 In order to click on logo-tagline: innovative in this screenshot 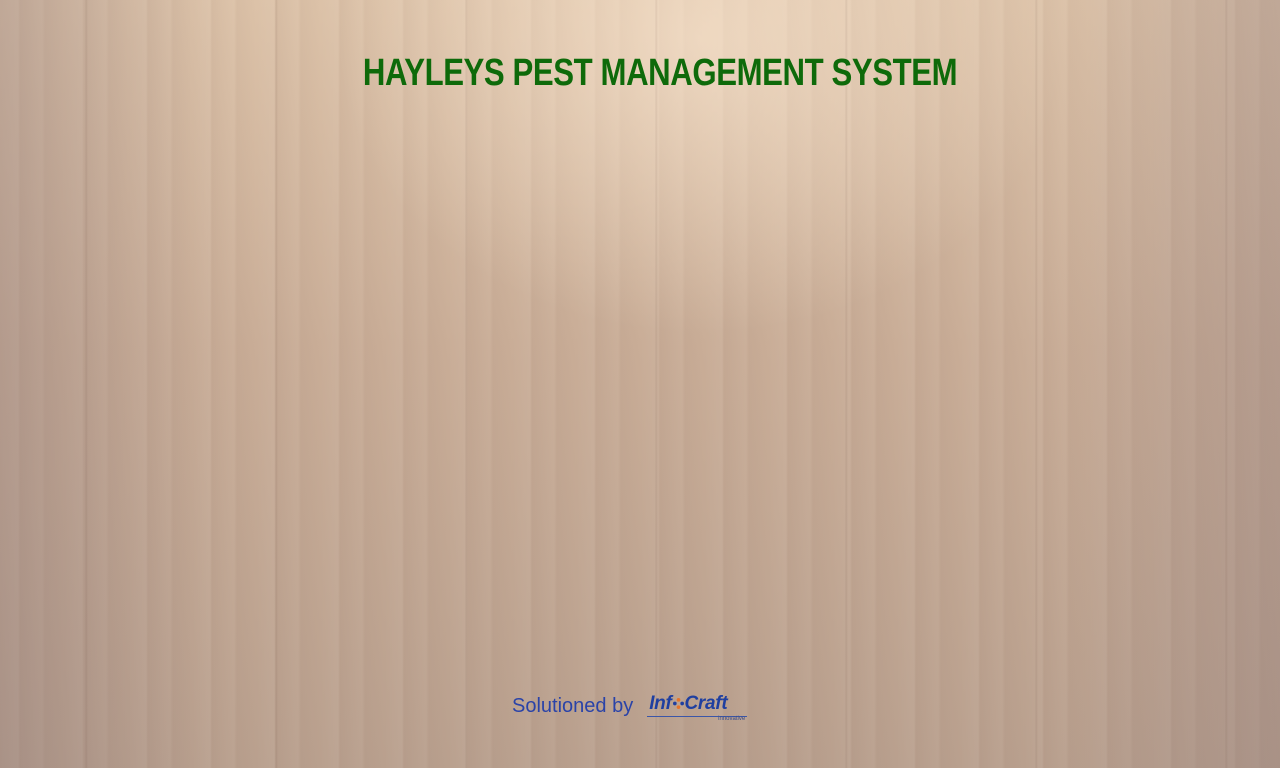, I will do `click(732, 719)`.